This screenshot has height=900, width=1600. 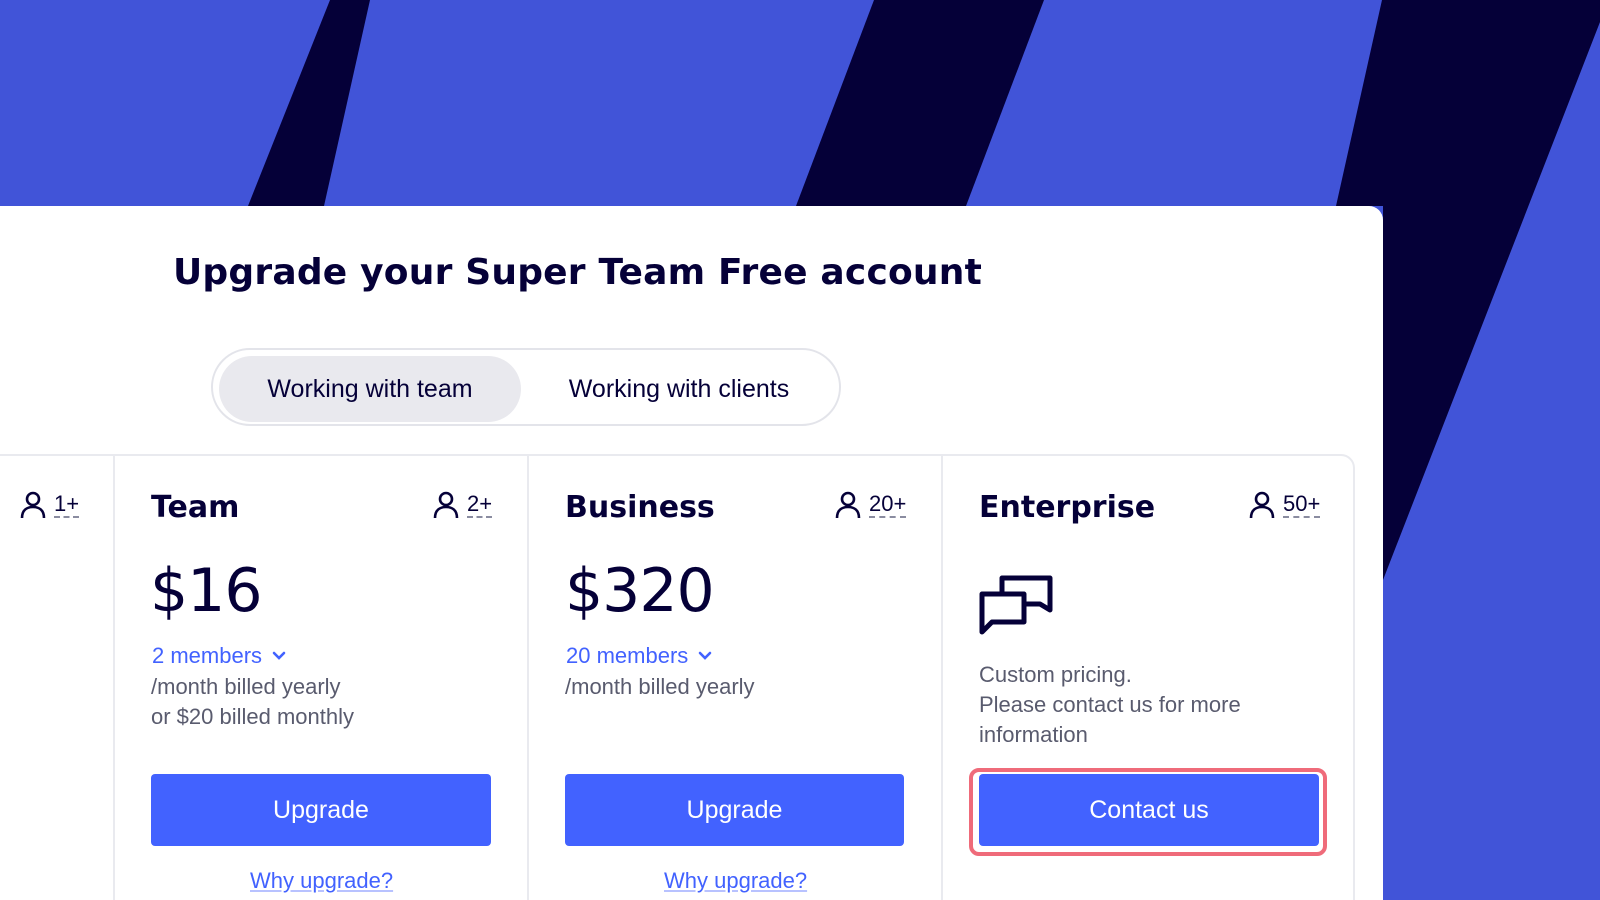 I want to click on billing-yearly-team: /month billed yearly, so click(x=246, y=686).